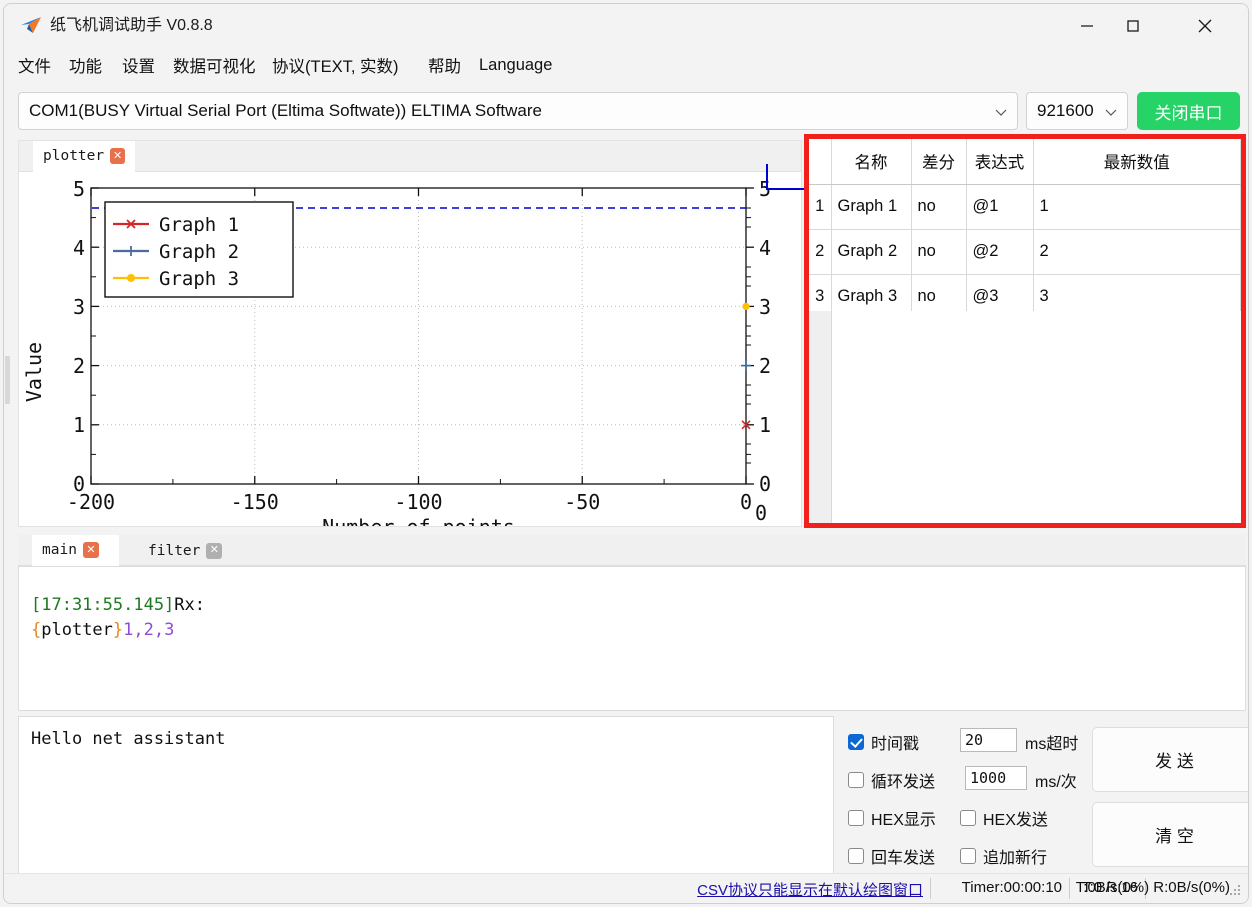  I want to click on paper-plane-icon, so click(31, 26).